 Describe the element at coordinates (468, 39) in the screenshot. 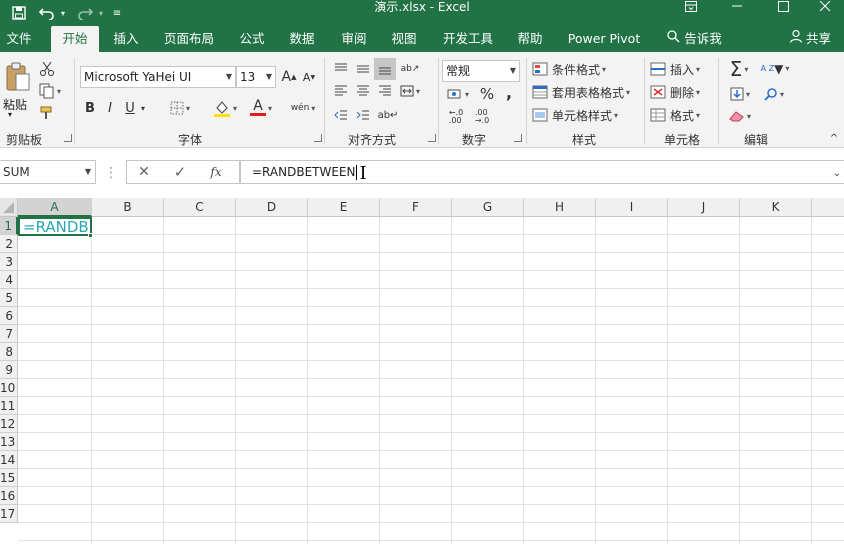

I see `tab-developer: 开发工具` at that location.